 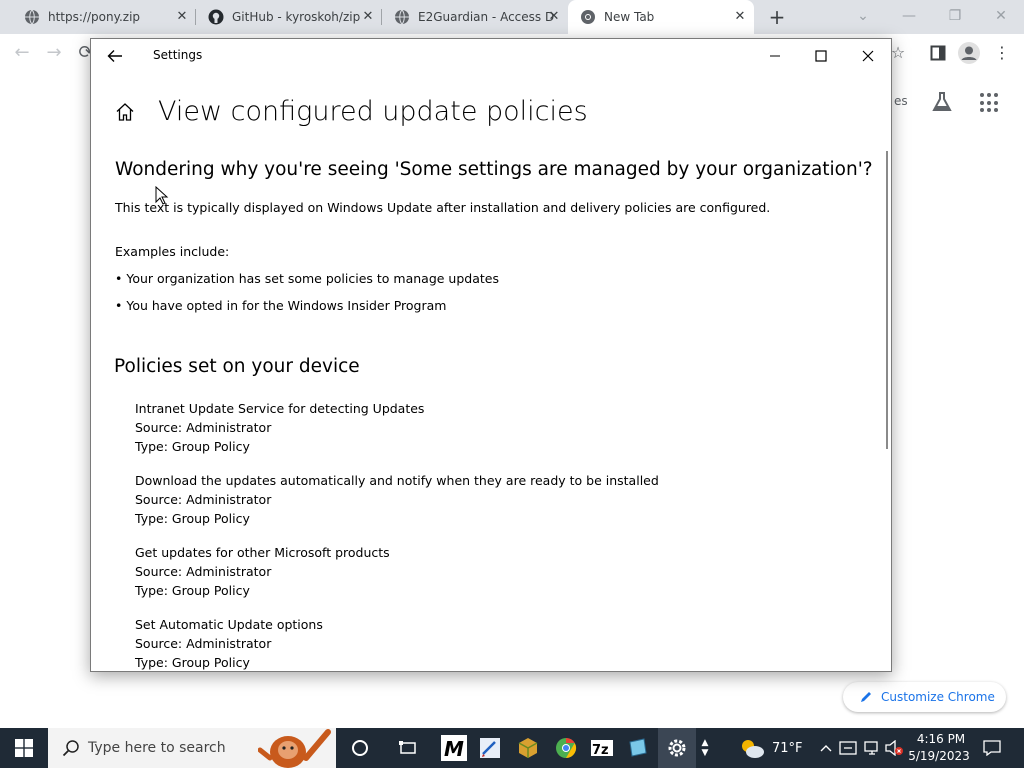 I want to click on m-app-icon: M, so click(x=454, y=748).